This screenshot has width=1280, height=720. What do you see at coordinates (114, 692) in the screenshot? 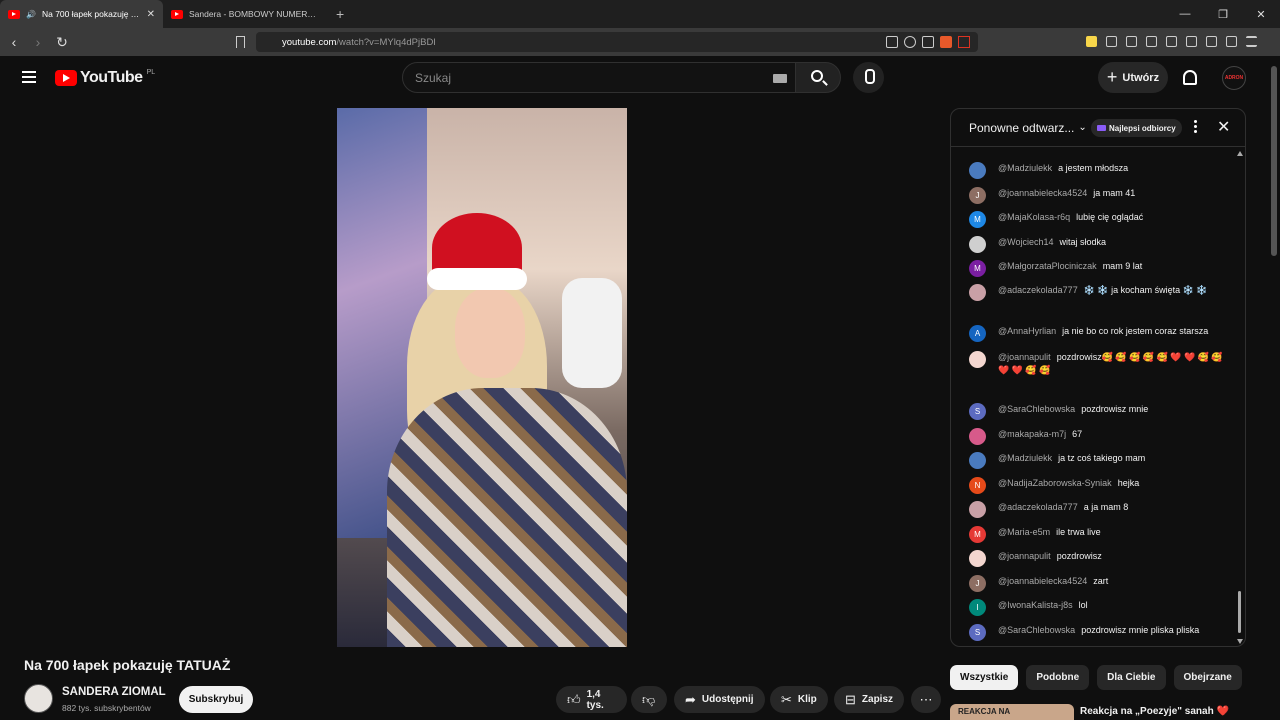
I see `channel-name: SANDERA ZIOMAL` at bounding box center [114, 692].